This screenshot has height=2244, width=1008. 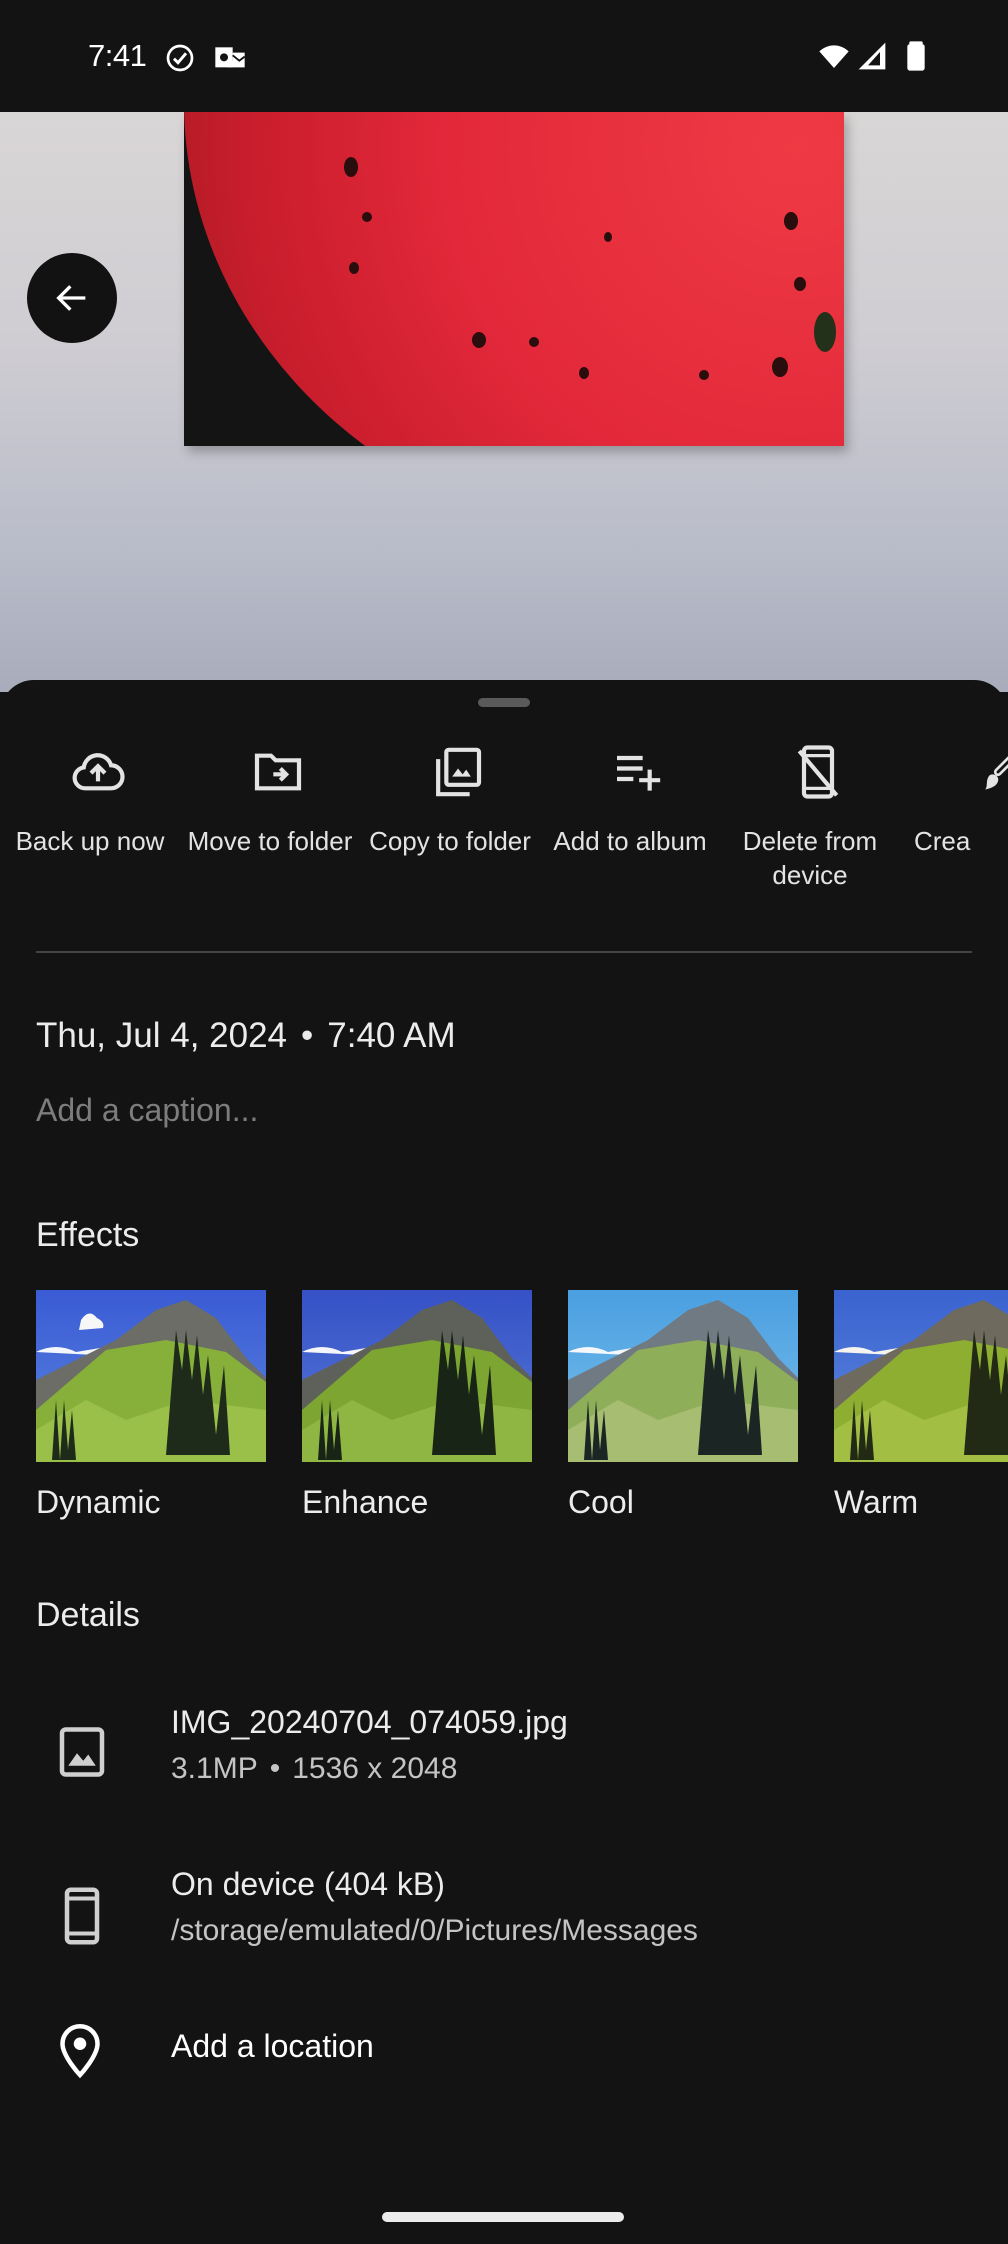 I want to click on image-icon, so click(x=82, y=1752).